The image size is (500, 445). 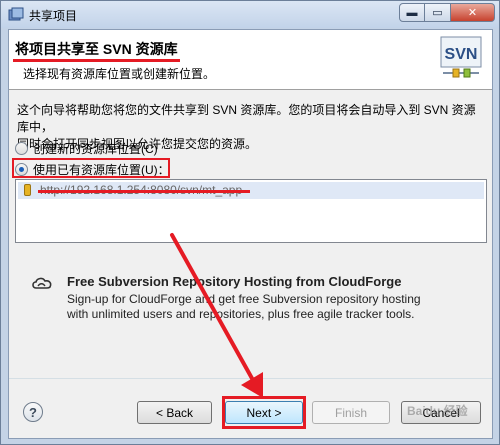 What do you see at coordinates (250, 378) in the screenshot?
I see `footer-separator` at bounding box center [250, 378].